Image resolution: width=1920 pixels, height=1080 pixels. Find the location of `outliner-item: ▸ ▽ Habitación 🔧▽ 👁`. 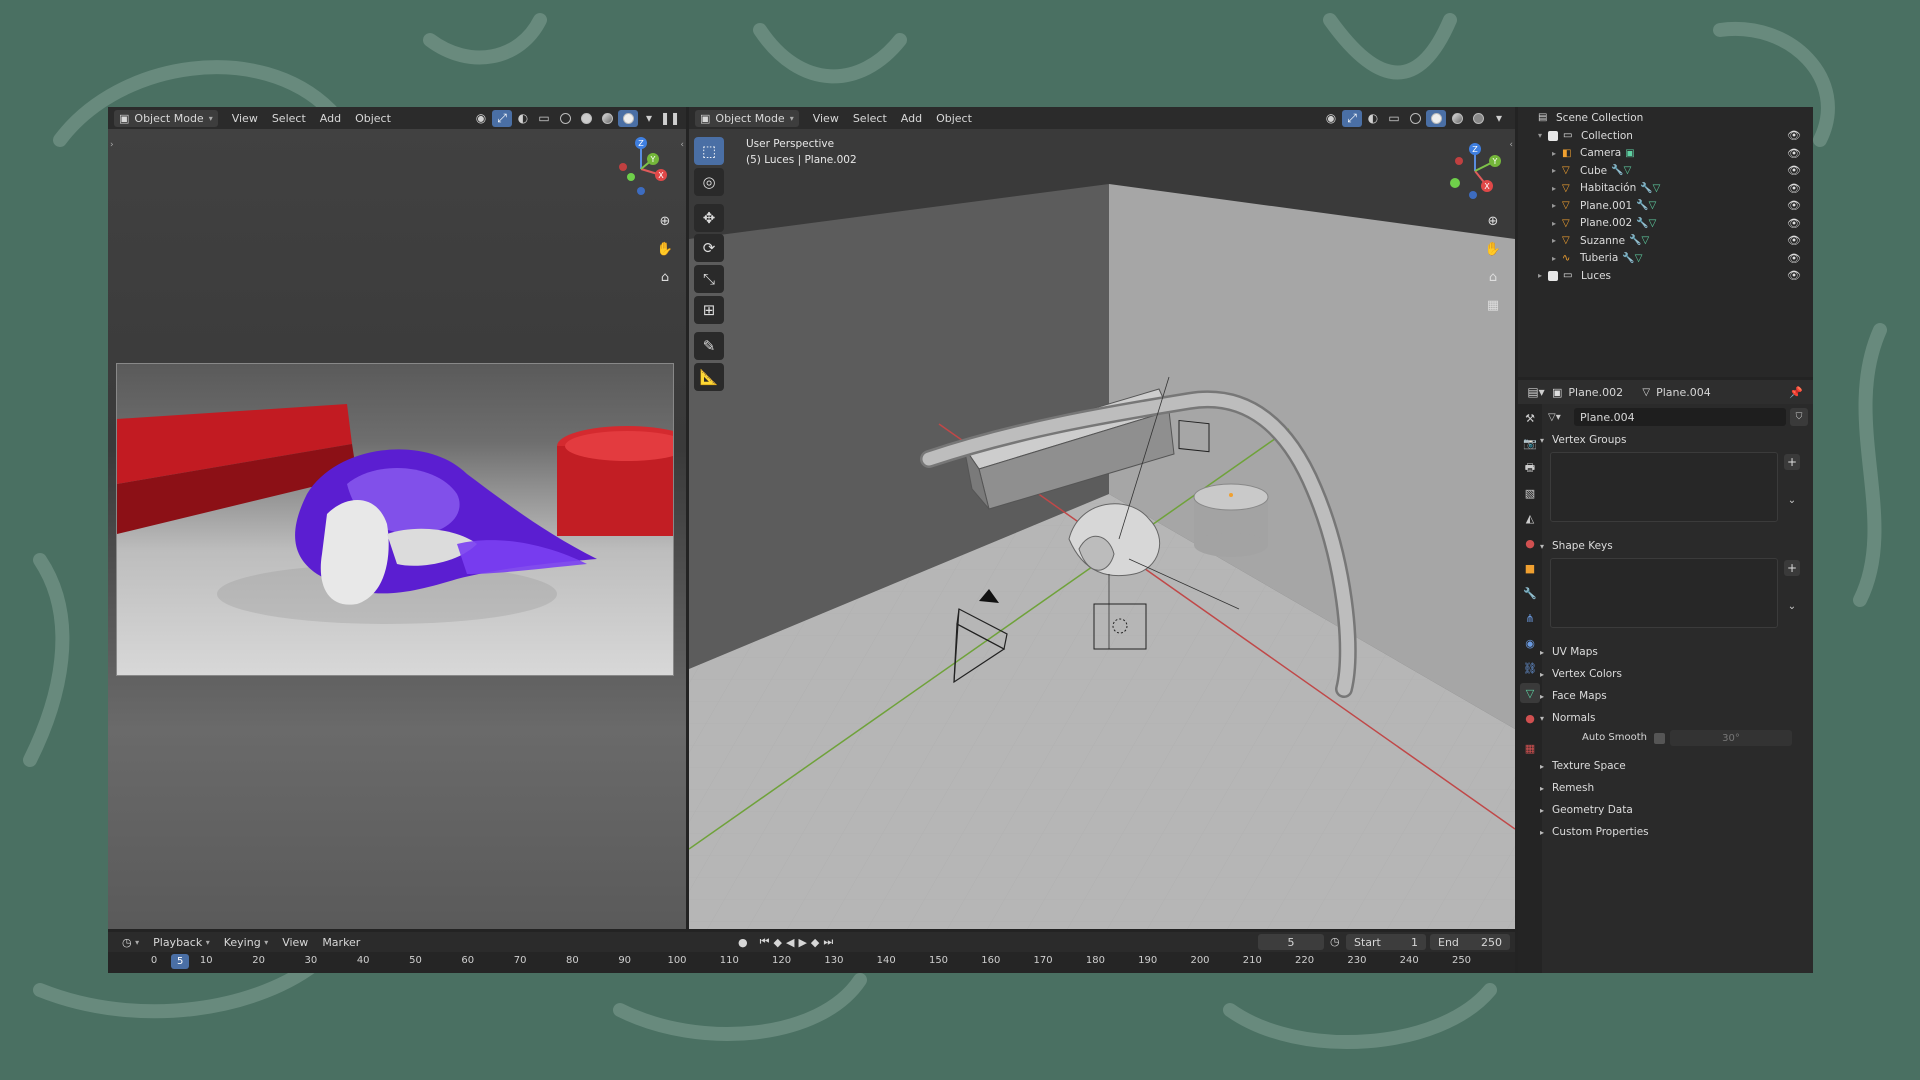

outliner-item: ▸ ▽ Habitación 🔧▽ 👁 is located at coordinates (1665, 188).